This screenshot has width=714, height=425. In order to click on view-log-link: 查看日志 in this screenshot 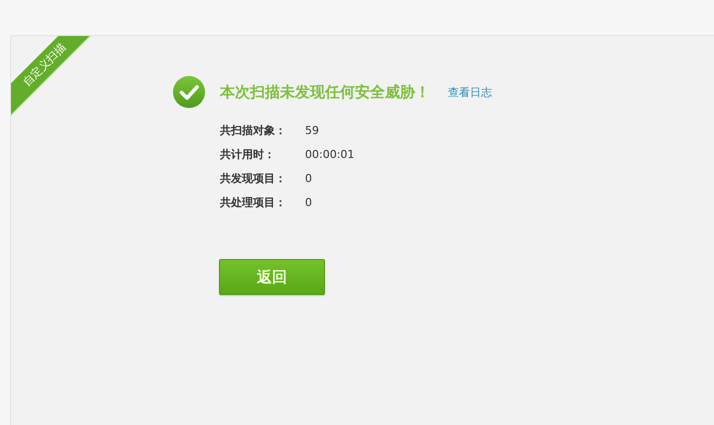, I will do `click(470, 92)`.